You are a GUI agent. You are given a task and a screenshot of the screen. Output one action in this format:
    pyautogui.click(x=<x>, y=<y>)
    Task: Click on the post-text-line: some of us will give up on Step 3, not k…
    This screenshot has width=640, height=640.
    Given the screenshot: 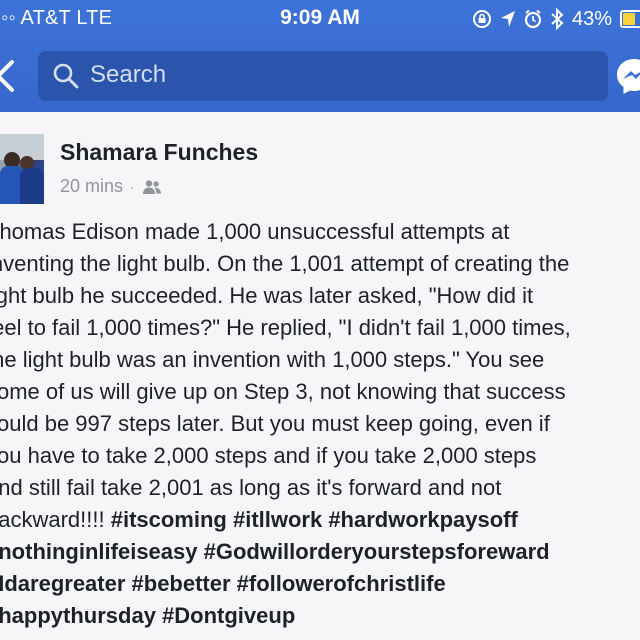 What is the action you would take?
    pyautogui.click(x=283, y=391)
    